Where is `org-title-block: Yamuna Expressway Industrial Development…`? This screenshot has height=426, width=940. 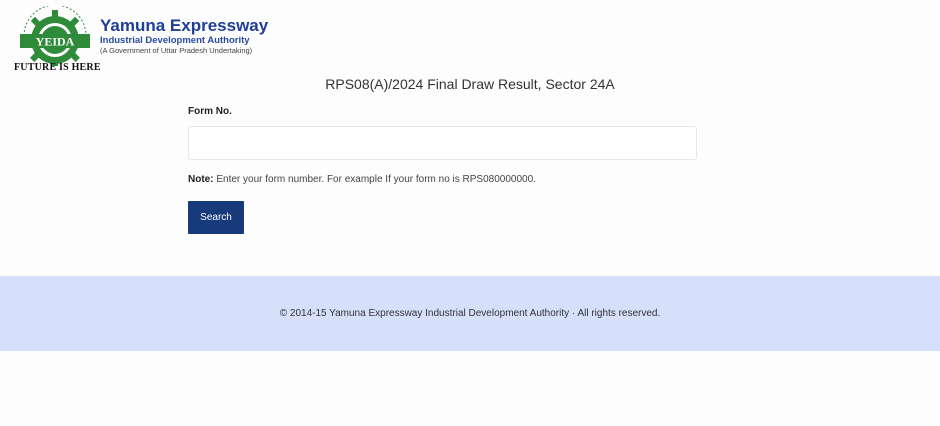 org-title-block: Yamuna Expressway Industrial Development… is located at coordinates (195, 36).